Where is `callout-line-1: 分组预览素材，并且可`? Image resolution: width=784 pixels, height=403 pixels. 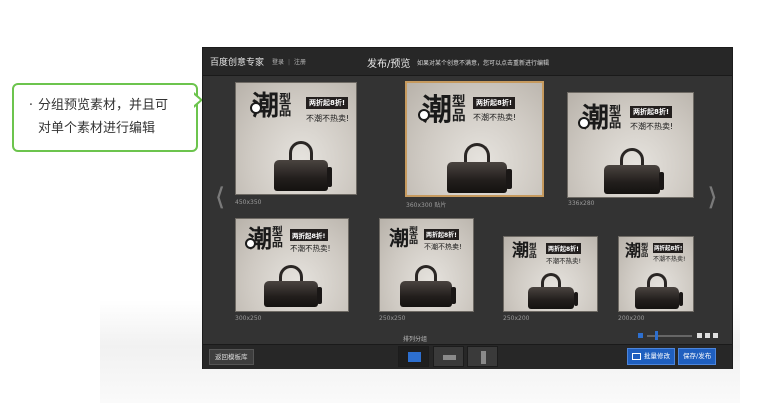 callout-line-1: 分组预览素材，并且可 is located at coordinates (103, 105).